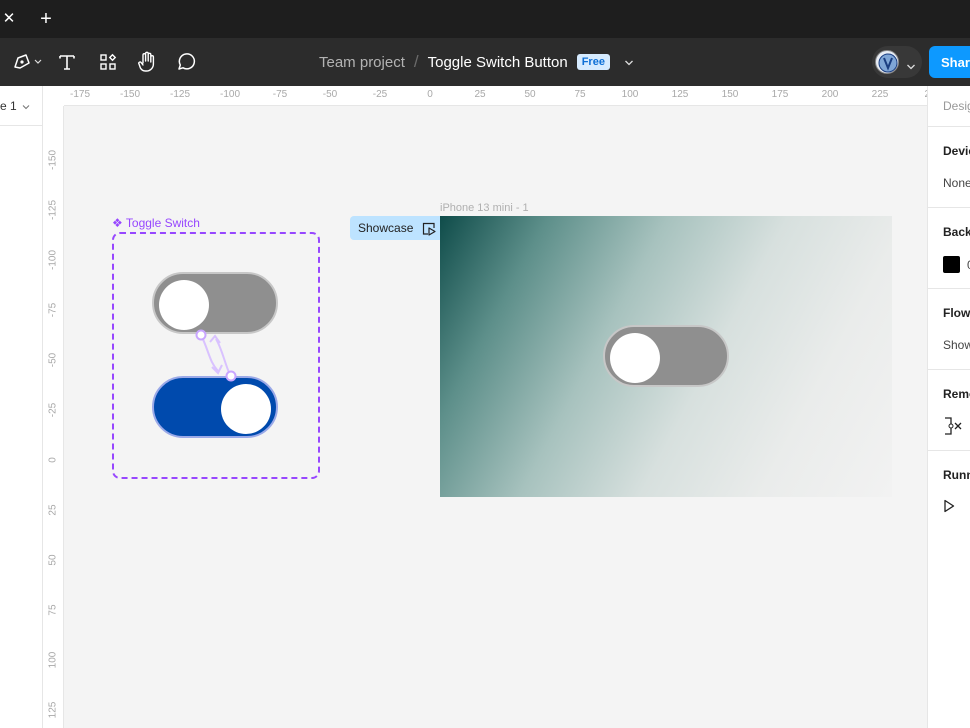 The height and width of the screenshot is (728, 970). What do you see at coordinates (830, 94) in the screenshot?
I see `ruler-tick-label: 200` at bounding box center [830, 94].